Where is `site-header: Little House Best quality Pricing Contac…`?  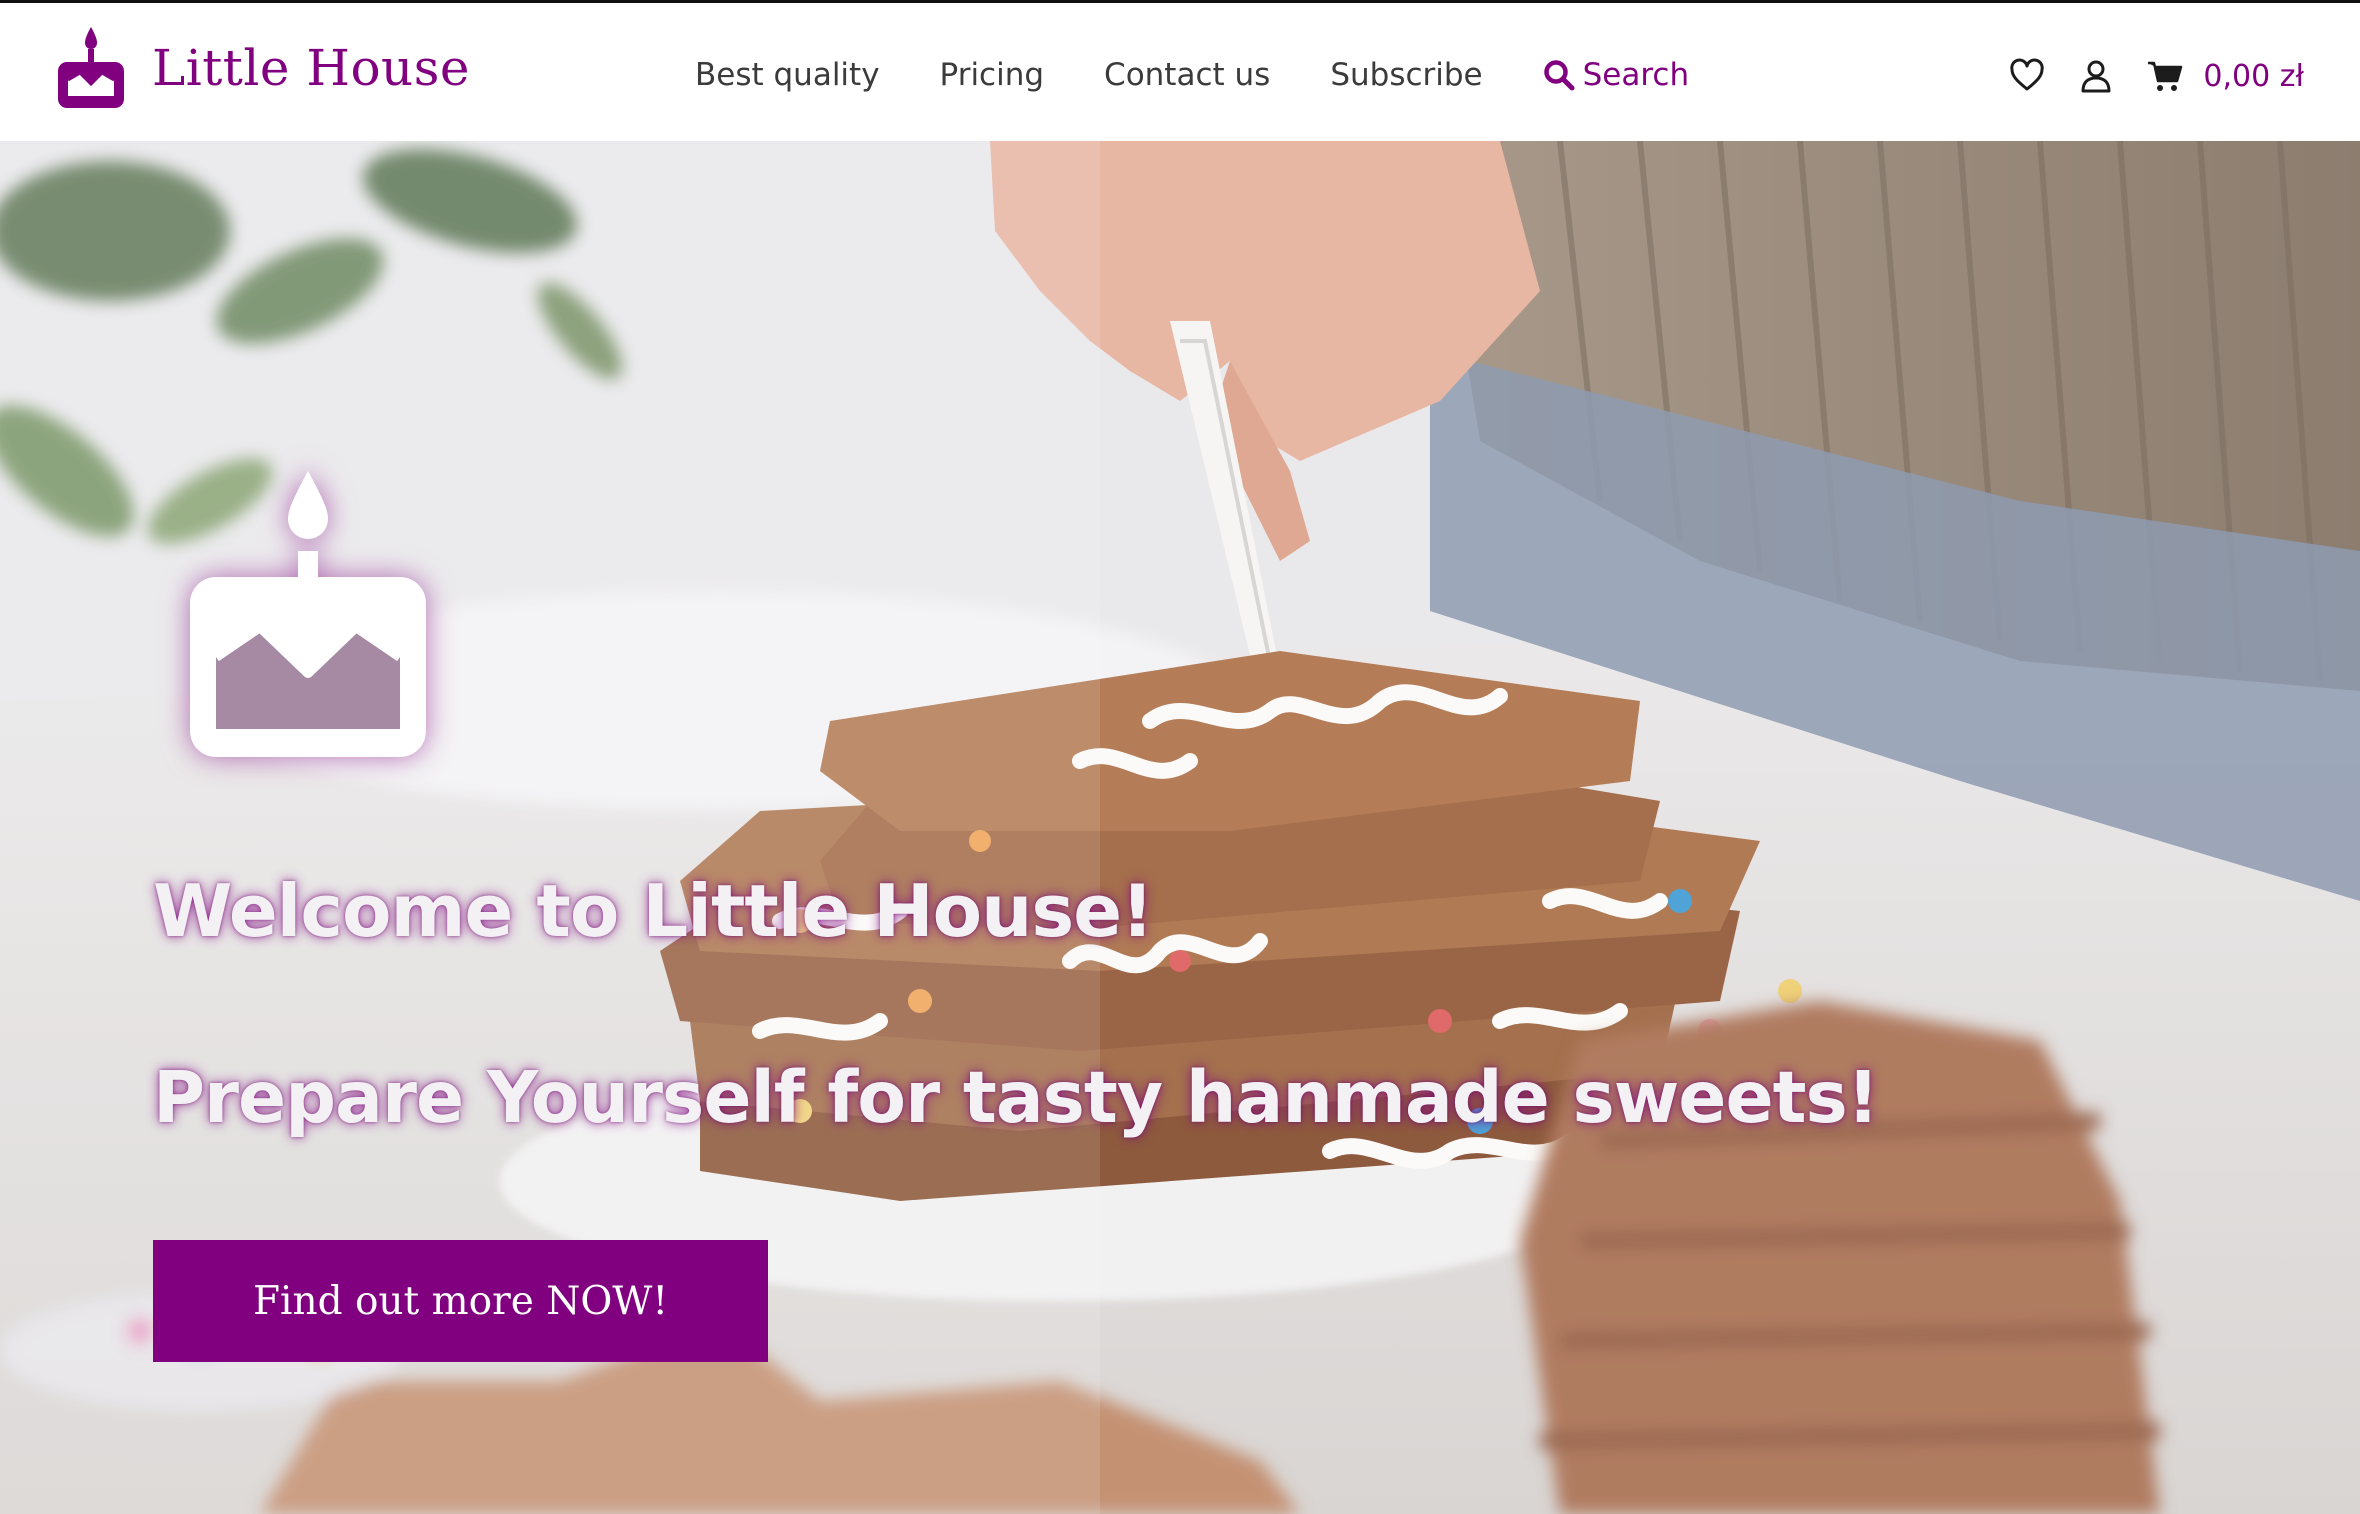
site-header: Little House Best quality Pricing Contac… is located at coordinates (1180, 70).